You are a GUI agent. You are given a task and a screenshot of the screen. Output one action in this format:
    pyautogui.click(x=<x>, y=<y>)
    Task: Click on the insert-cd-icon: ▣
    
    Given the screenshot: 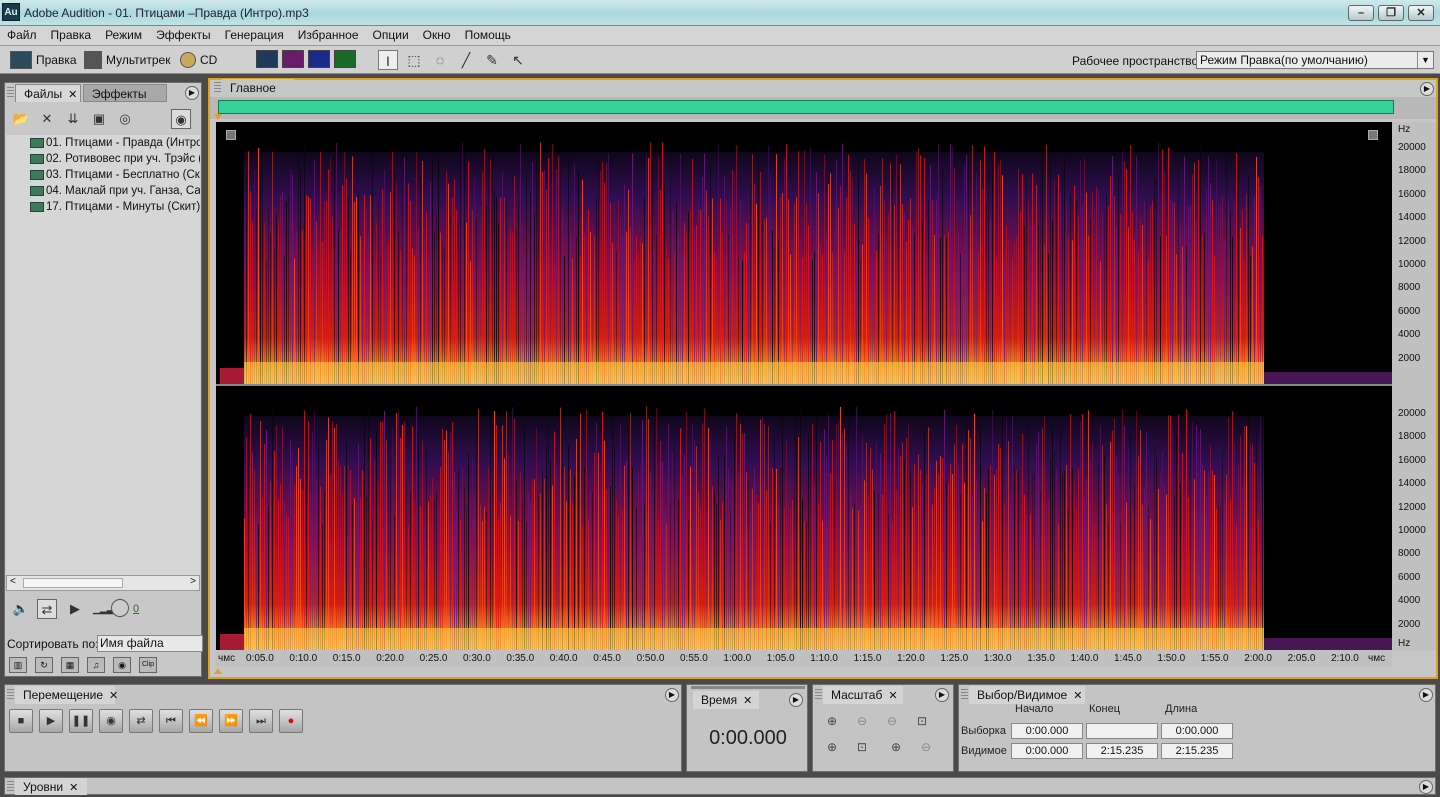 What is the action you would take?
    pyautogui.click(x=99, y=119)
    